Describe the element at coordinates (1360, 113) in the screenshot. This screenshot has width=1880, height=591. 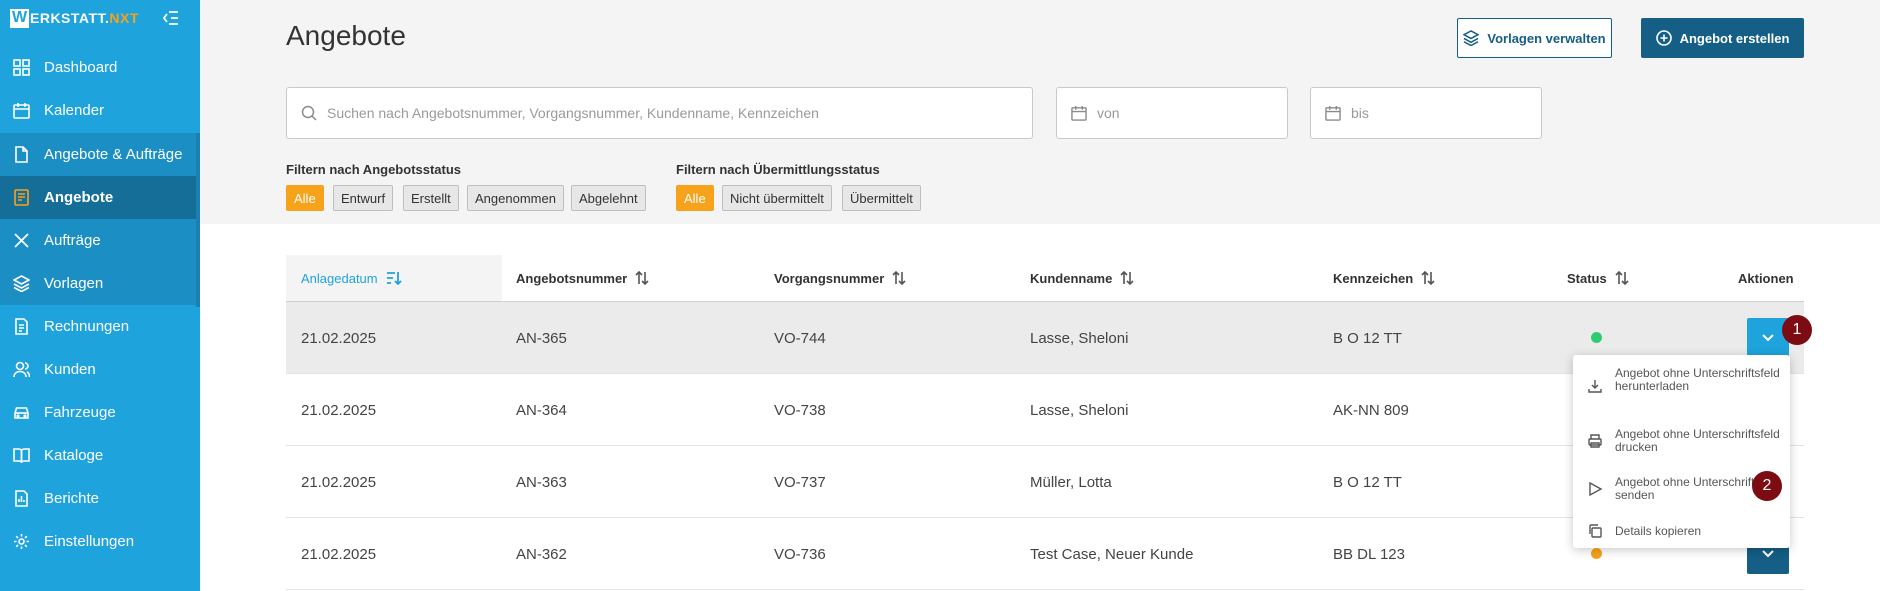
I see `date-to-placeholder: bis` at that location.